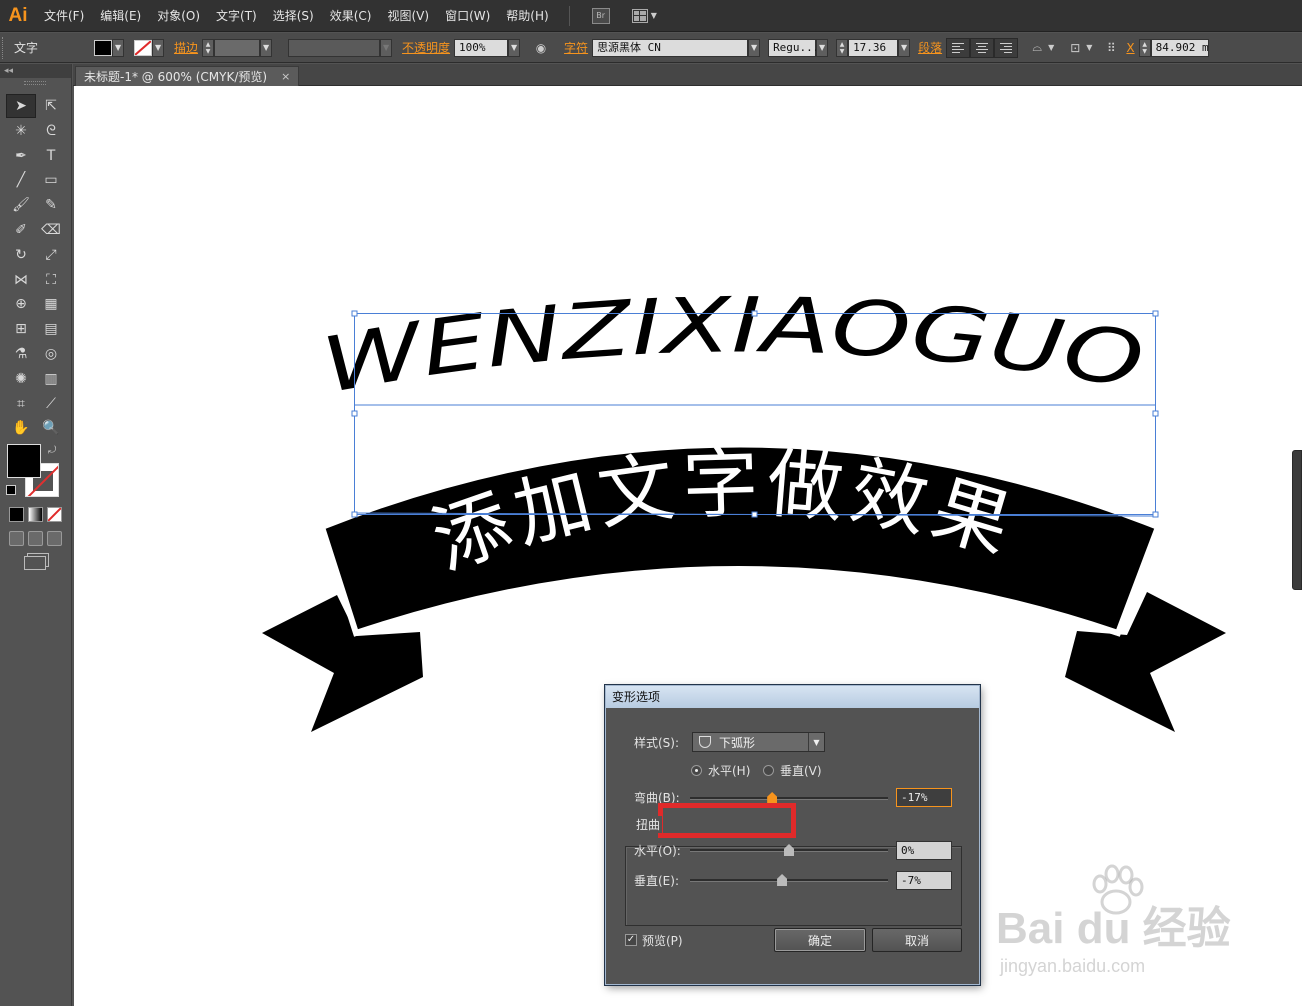 The image size is (1302, 1006). I want to click on pen-tool-icon: ✒, so click(21, 156).